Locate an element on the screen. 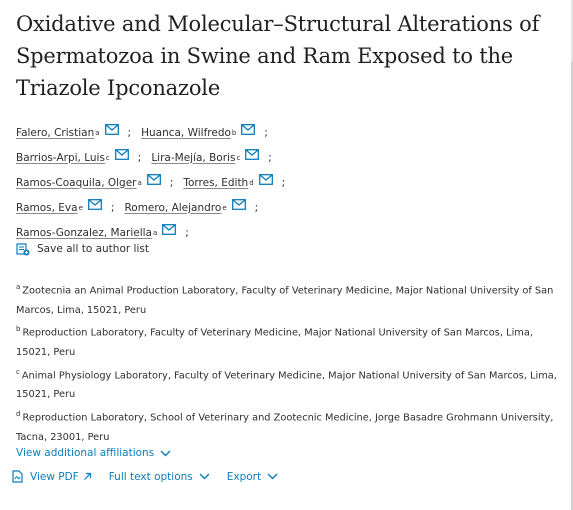  external-arrow-icon is located at coordinates (87, 476).